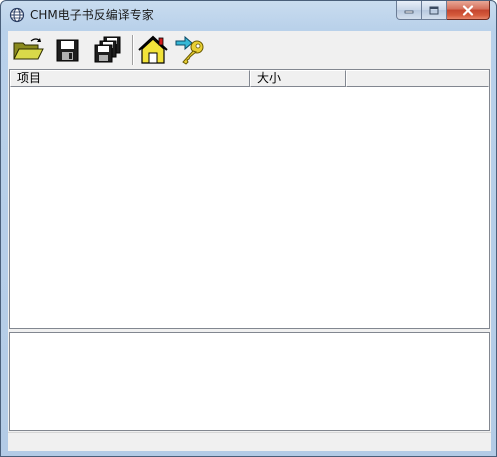  Describe the element at coordinates (249, 50) in the screenshot. I see `toolbar` at that location.